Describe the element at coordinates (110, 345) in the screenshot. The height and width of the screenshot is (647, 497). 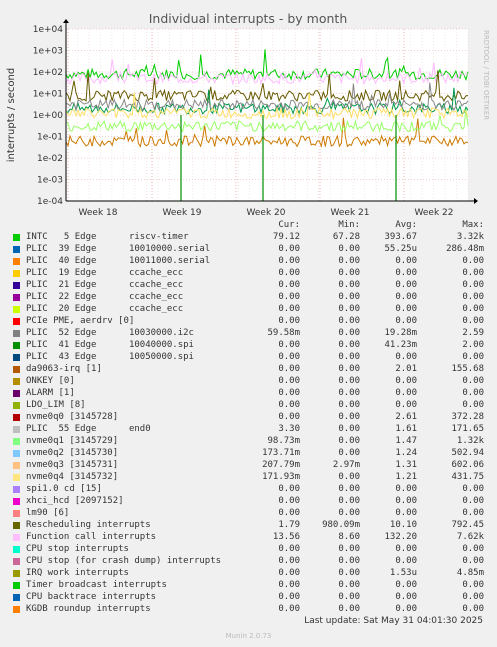
I see `legend-label: PLIC 41 Edge 10040000.spi` at that location.